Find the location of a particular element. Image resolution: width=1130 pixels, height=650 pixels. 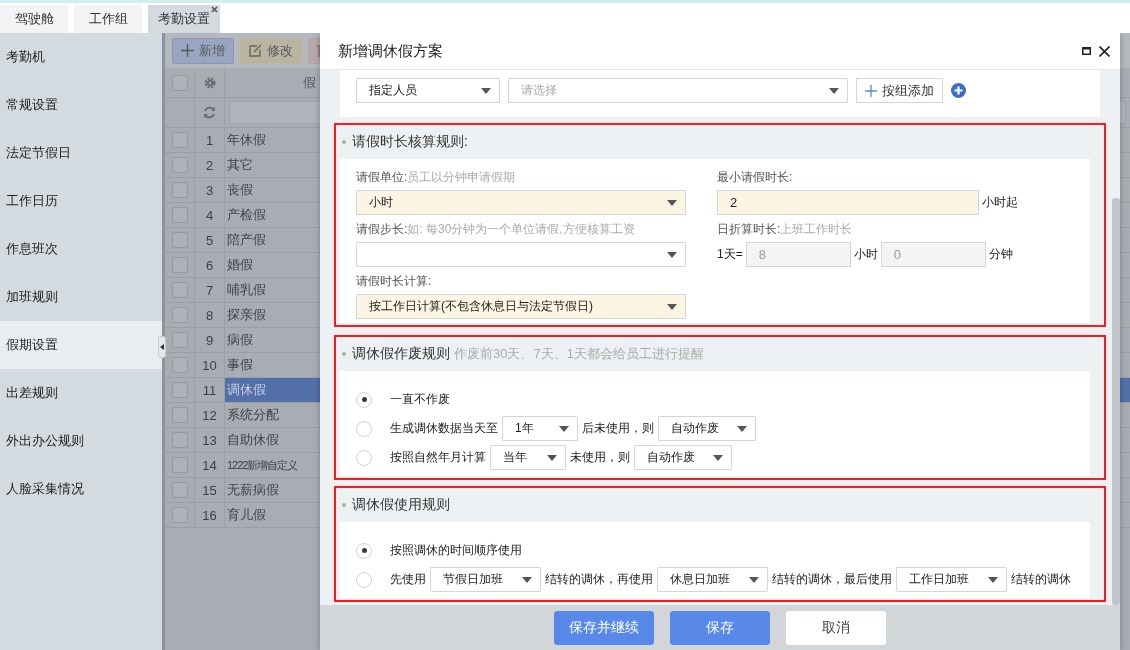

sidebar-item: 加班规则 is located at coordinates (81, 297).